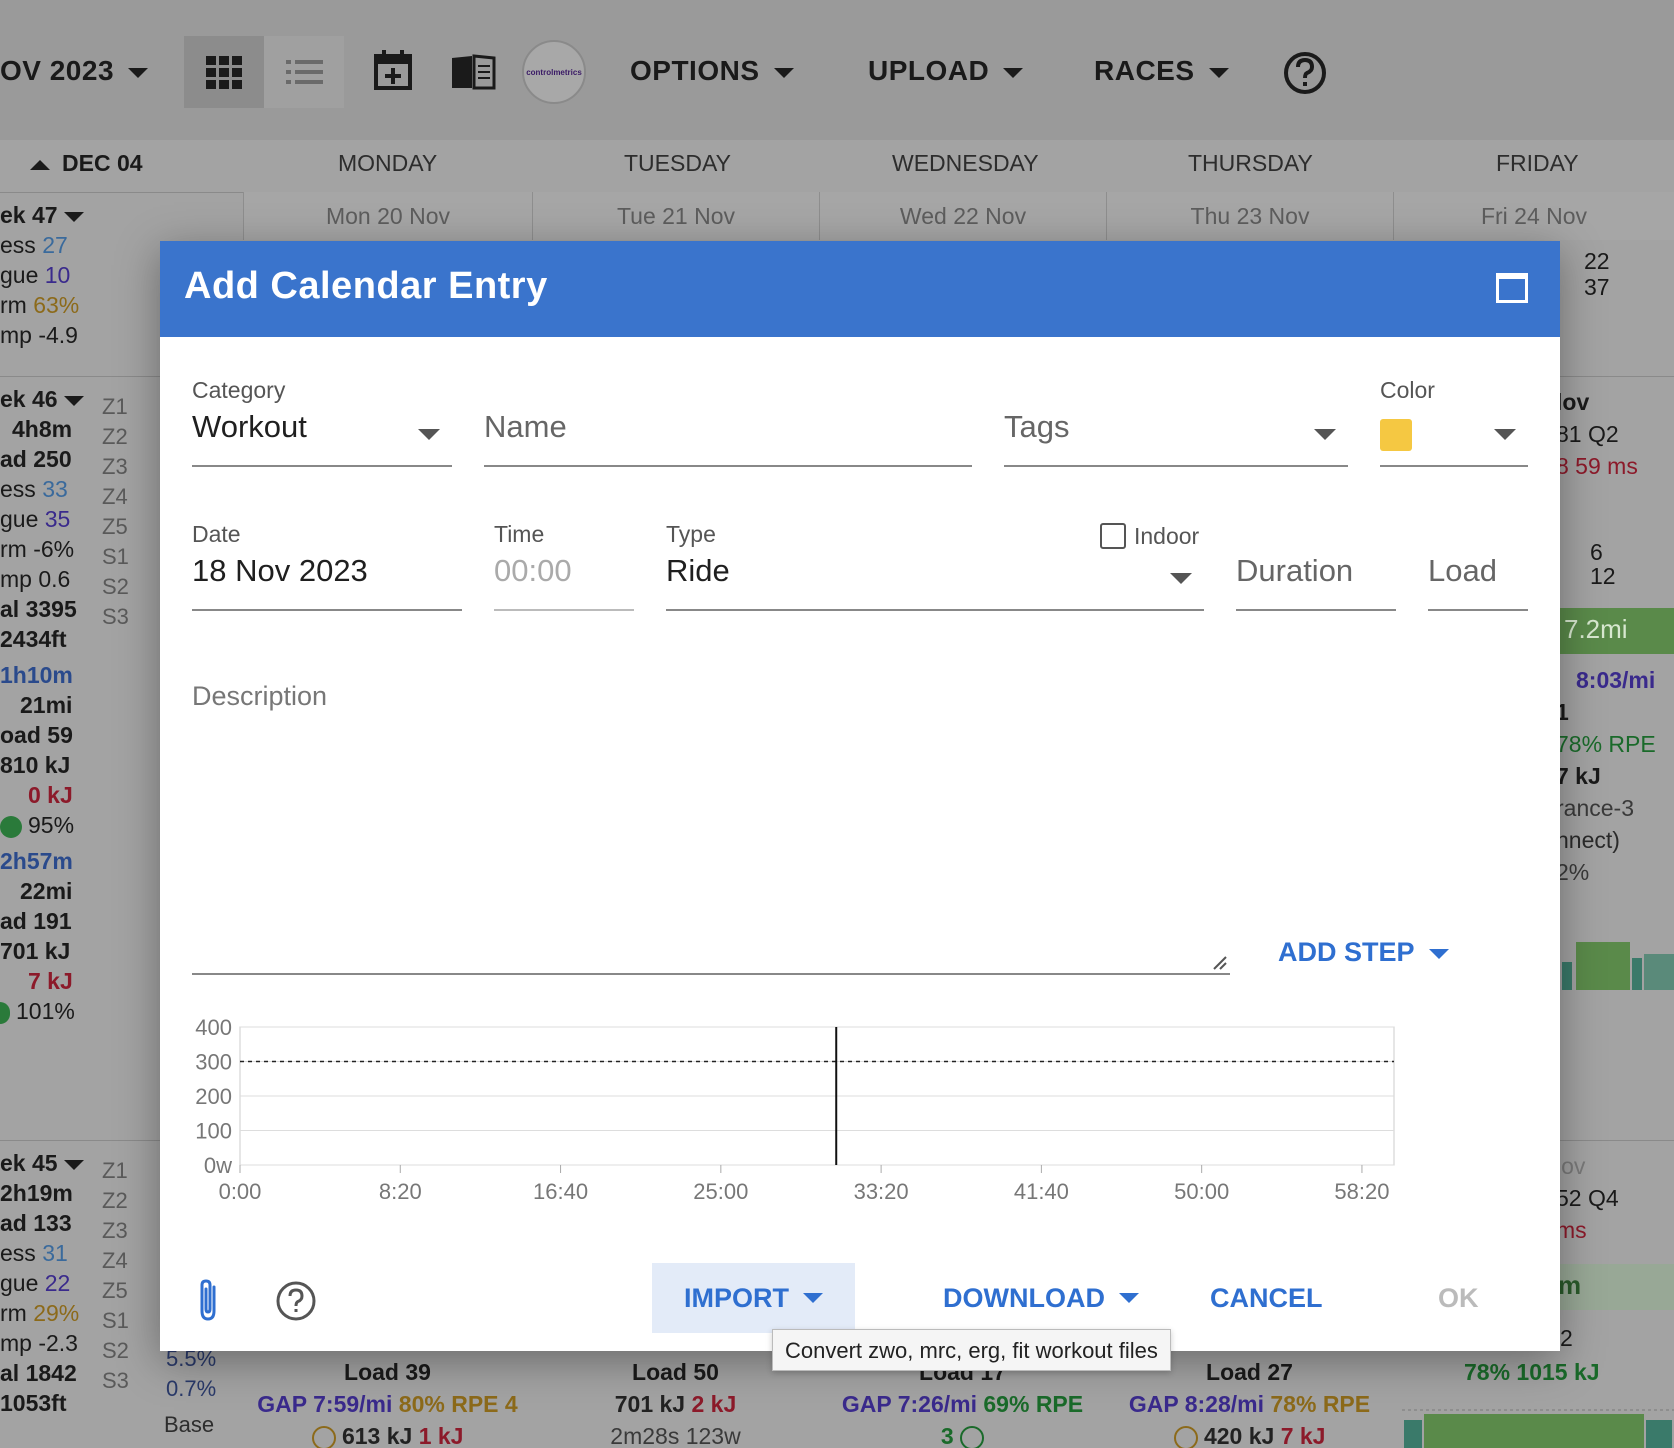 Image resolution: width=1674 pixels, height=1448 pixels. Describe the element at coordinates (115, 1350) in the screenshot. I see `zone-label: S2` at that location.